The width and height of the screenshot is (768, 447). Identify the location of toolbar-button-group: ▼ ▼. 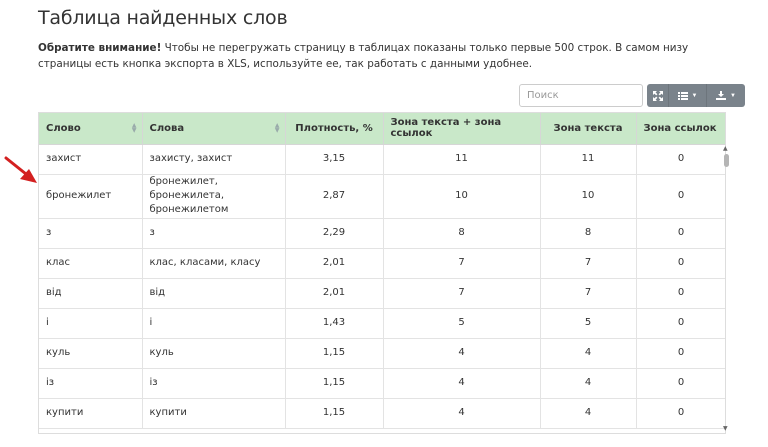
(696, 96).